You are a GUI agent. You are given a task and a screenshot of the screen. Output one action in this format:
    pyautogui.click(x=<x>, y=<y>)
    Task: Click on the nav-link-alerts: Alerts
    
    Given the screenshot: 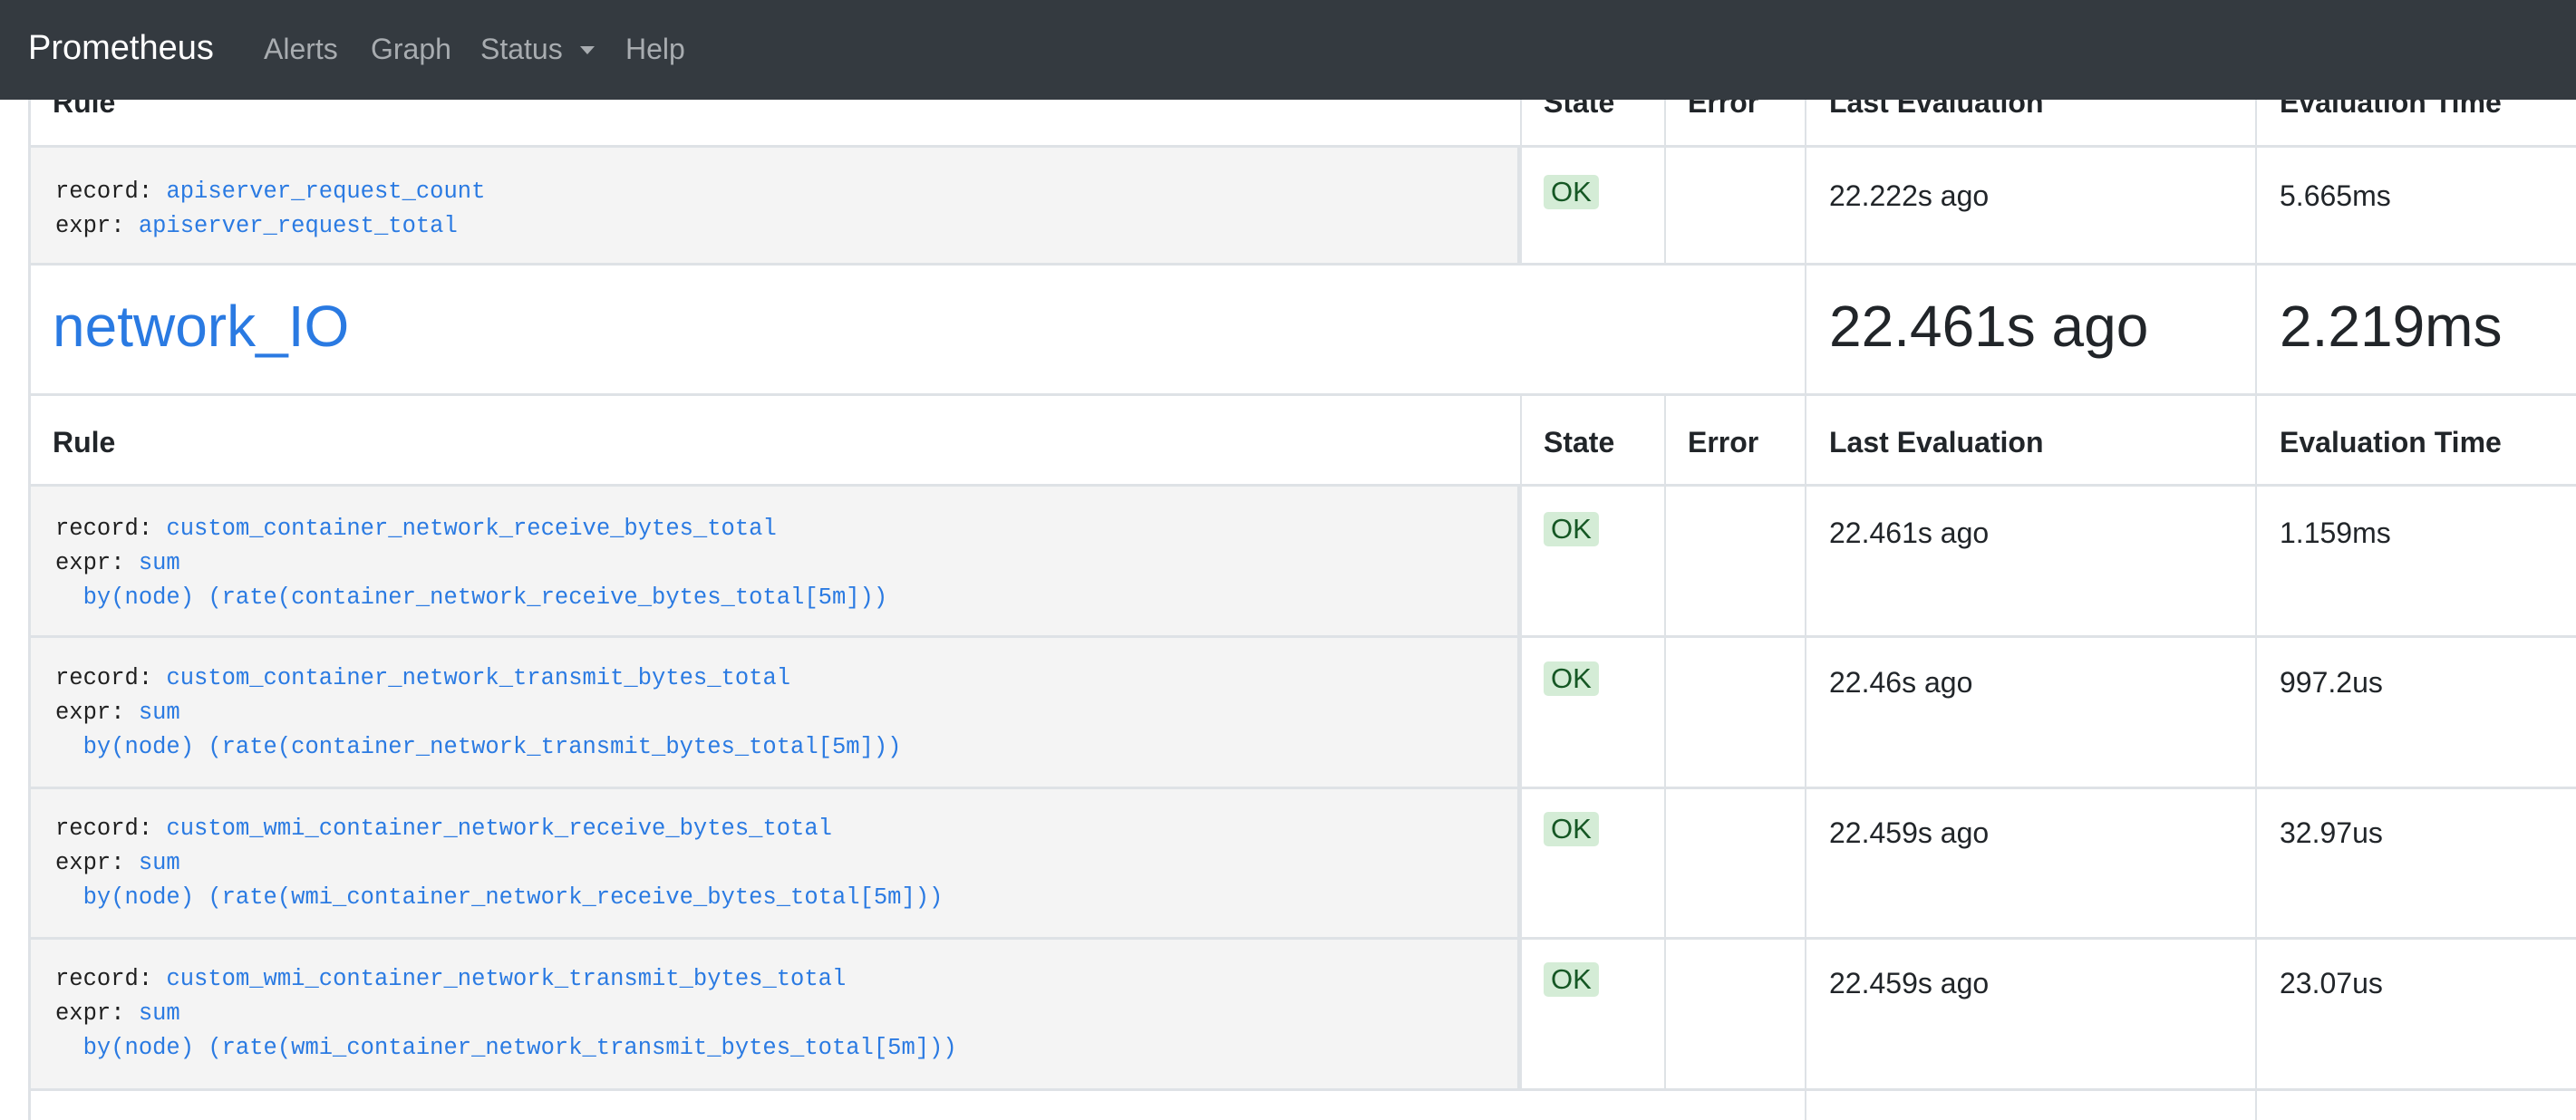 What is the action you would take?
    pyautogui.click(x=301, y=49)
    